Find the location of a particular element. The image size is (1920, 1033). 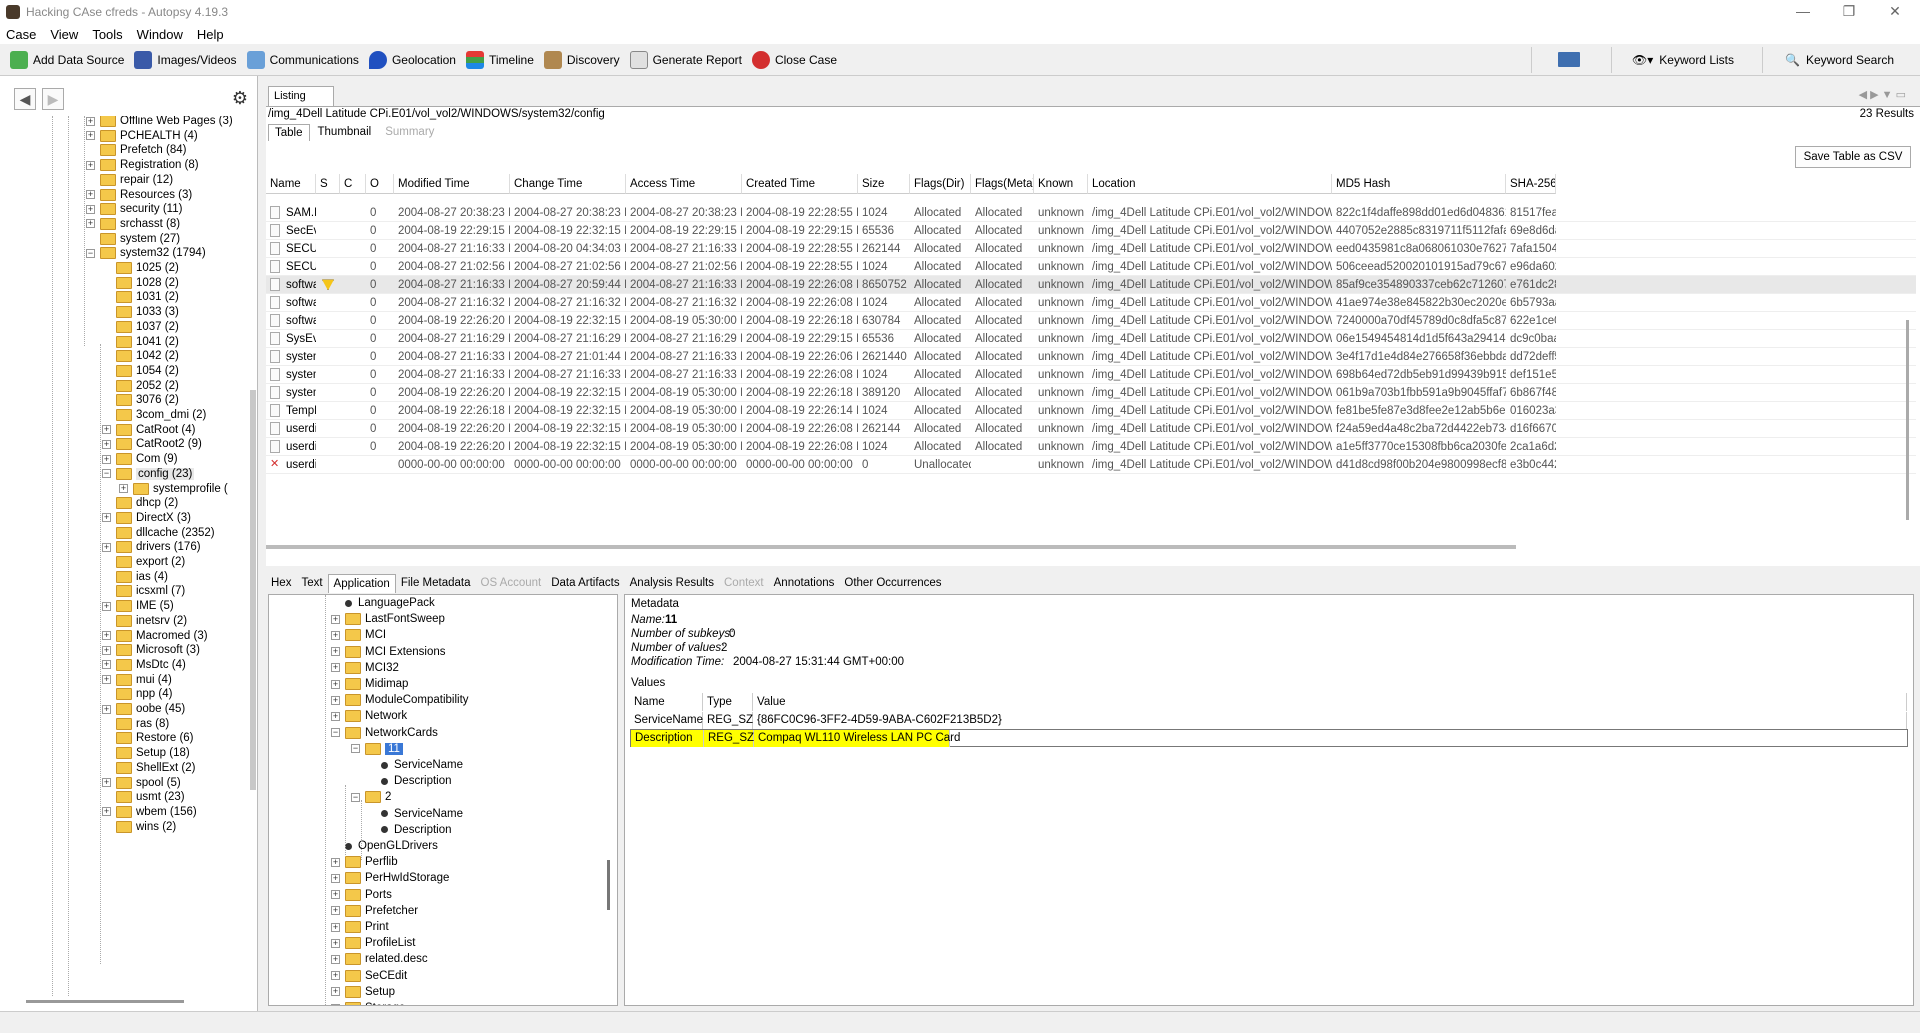

geolocation-button: Geolocation is located at coordinates (412, 60).